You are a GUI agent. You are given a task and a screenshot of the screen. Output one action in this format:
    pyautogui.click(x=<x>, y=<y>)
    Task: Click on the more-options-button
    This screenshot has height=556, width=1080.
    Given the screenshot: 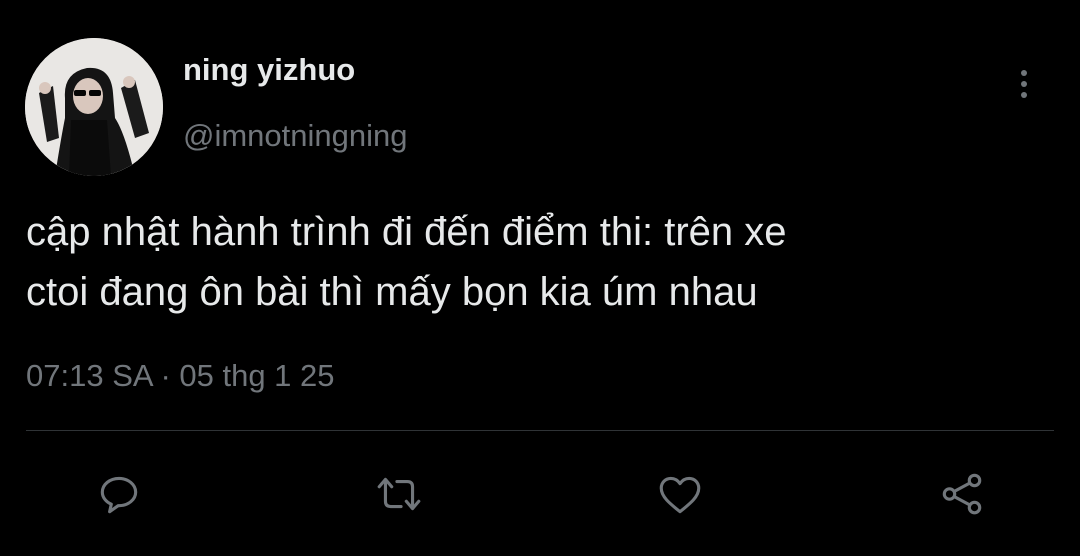 What is the action you would take?
    pyautogui.click(x=1024, y=84)
    